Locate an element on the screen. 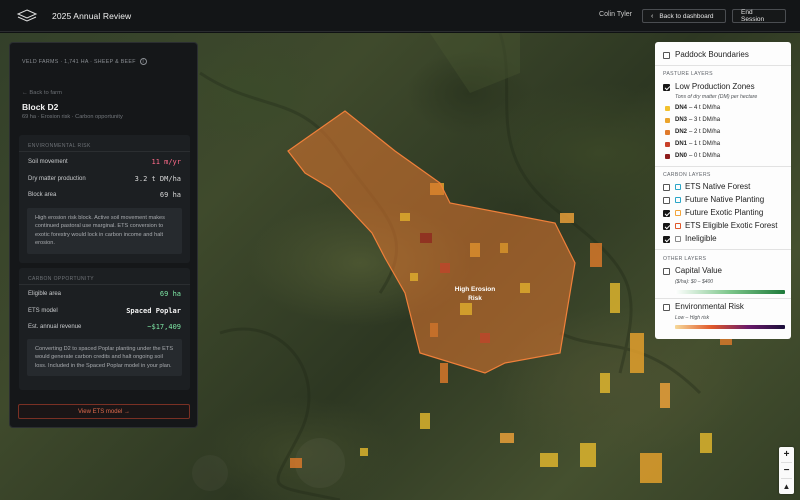 This screenshot has height=500, width=800. environmental-risk-checkbox is located at coordinates (666, 307).